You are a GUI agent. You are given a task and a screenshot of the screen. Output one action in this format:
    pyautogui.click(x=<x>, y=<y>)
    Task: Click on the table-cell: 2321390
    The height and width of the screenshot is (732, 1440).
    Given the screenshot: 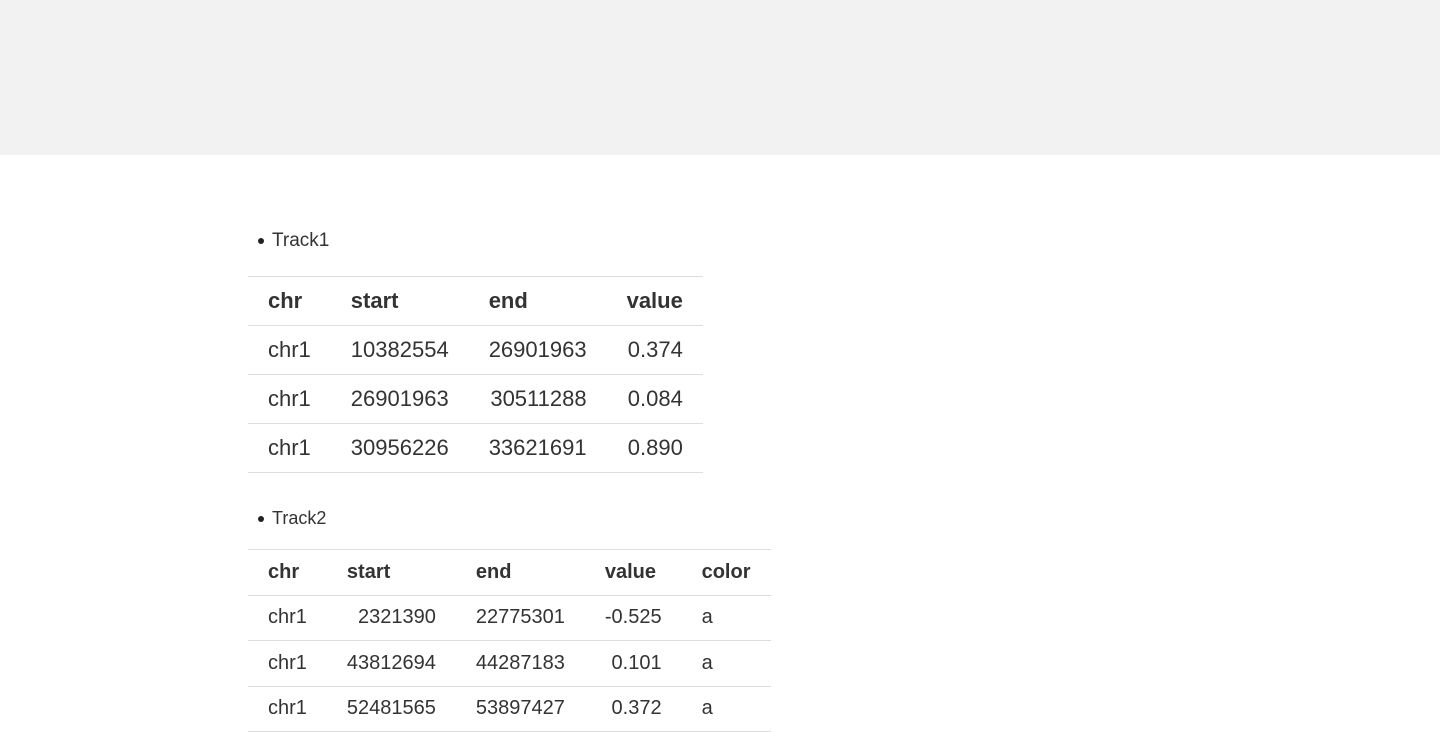 What is the action you would take?
    pyautogui.click(x=391, y=618)
    